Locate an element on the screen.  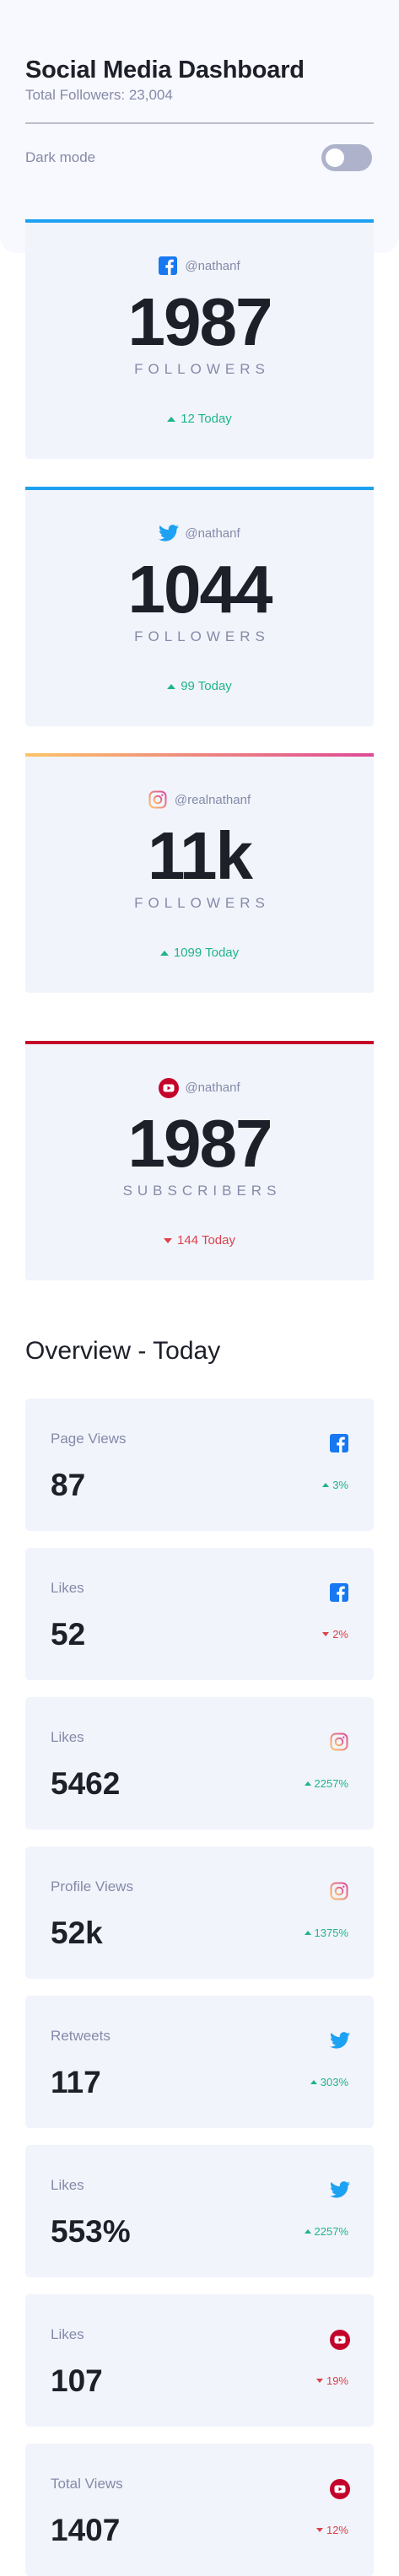
follower-card-youtube: @nathanf 1987 SUBSCRIBERS 144 Today is located at coordinates (200, 1160).